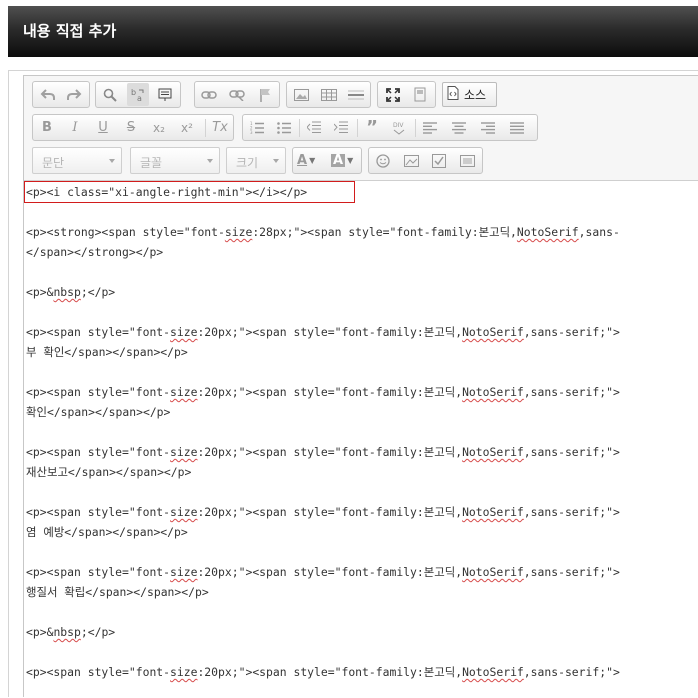 This screenshot has height=698, width=698. I want to click on source-icon, so click(453, 94).